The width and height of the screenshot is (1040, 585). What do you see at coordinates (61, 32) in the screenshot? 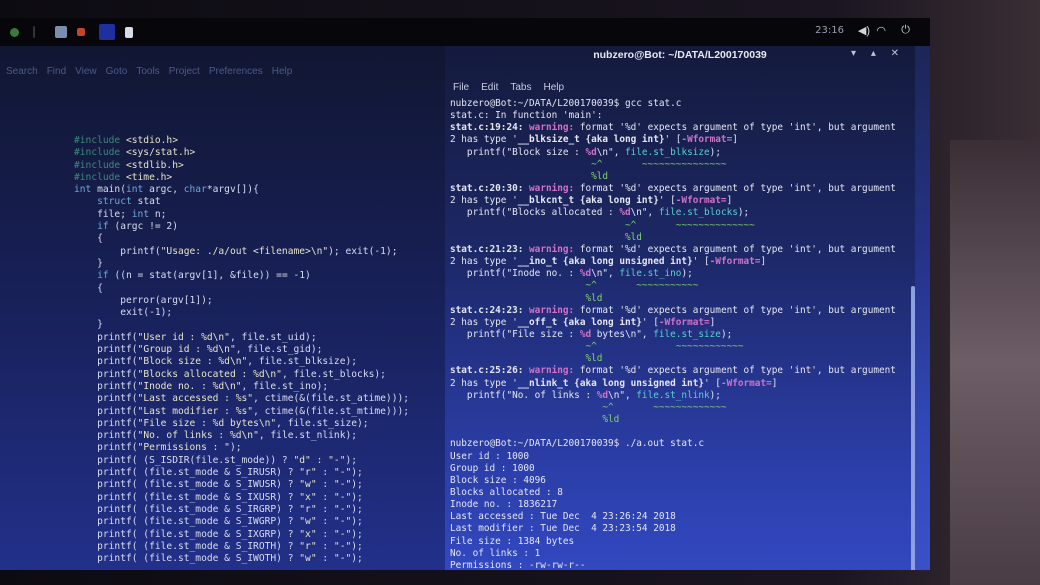
I see `folder-icon` at bounding box center [61, 32].